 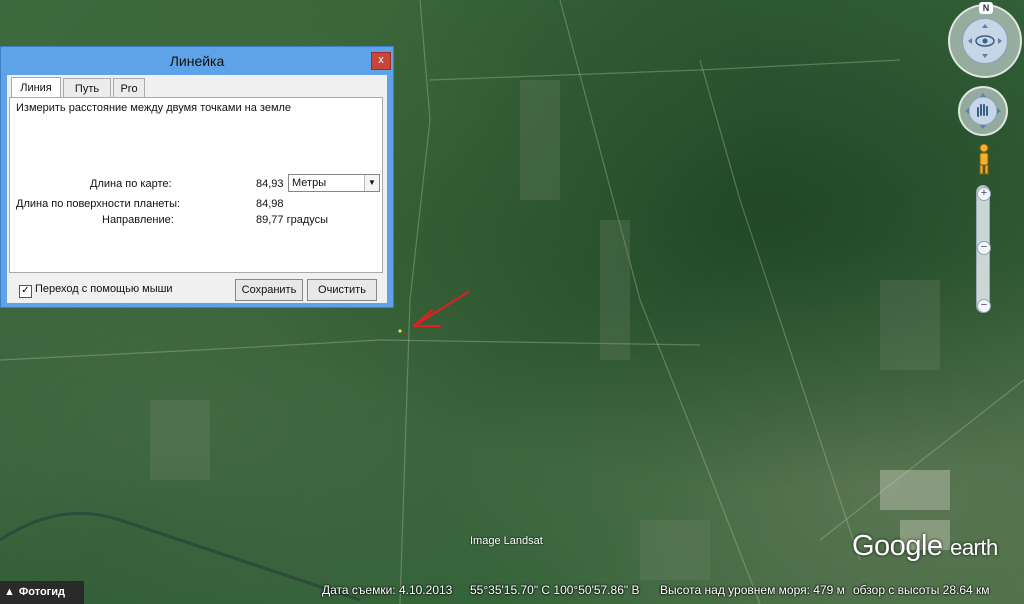 What do you see at coordinates (138, 220) in the screenshot?
I see `heading-label: Направление:` at bounding box center [138, 220].